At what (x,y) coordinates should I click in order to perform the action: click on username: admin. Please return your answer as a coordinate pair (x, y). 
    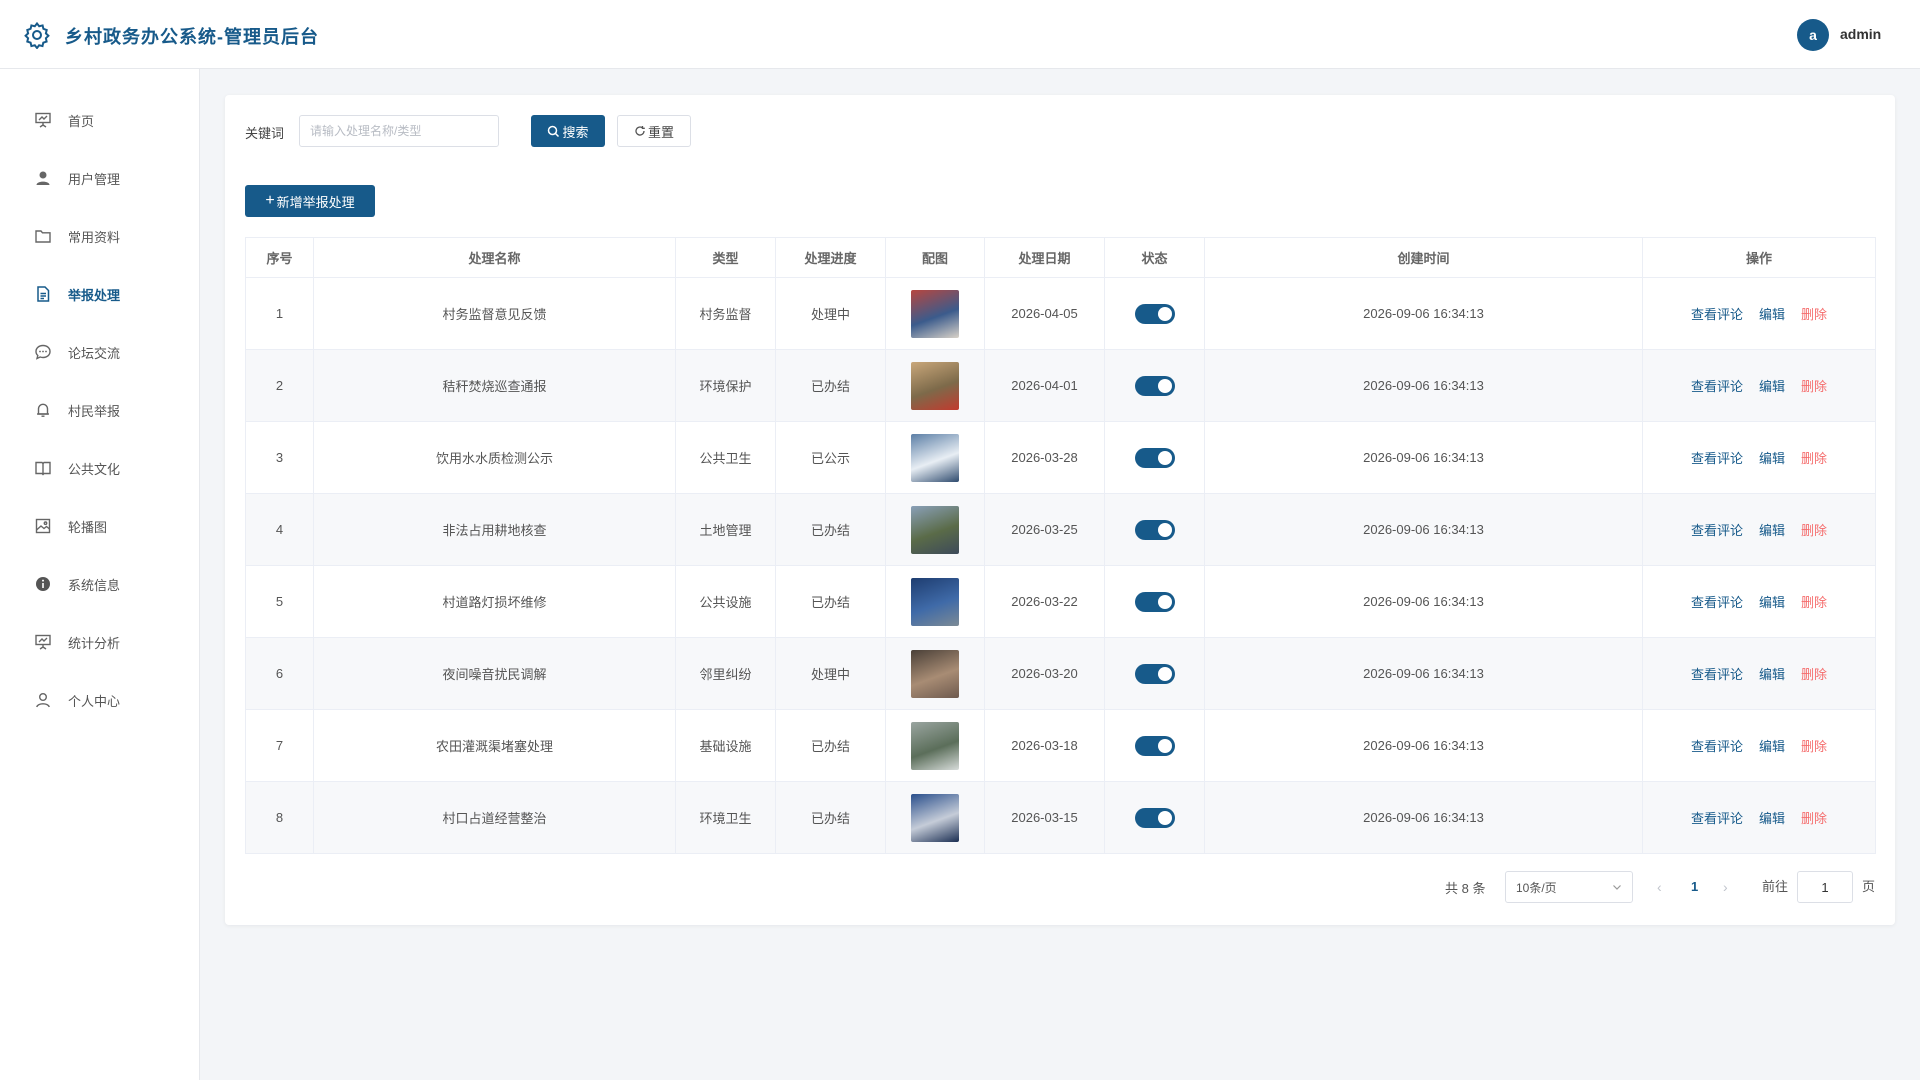
    Looking at the image, I should click on (1860, 34).